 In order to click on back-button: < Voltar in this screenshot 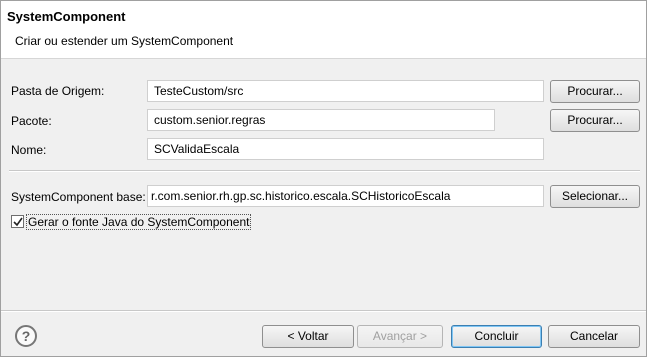, I will do `click(308, 336)`.